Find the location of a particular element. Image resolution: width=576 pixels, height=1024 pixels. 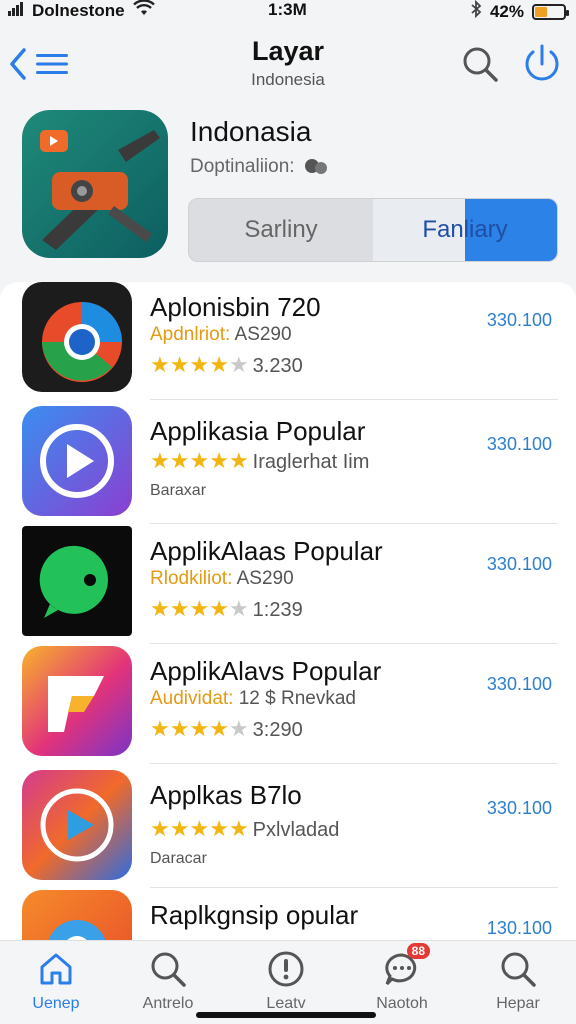

app-rating: ★★★★★ 3.230 is located at coordinates (226, 366).